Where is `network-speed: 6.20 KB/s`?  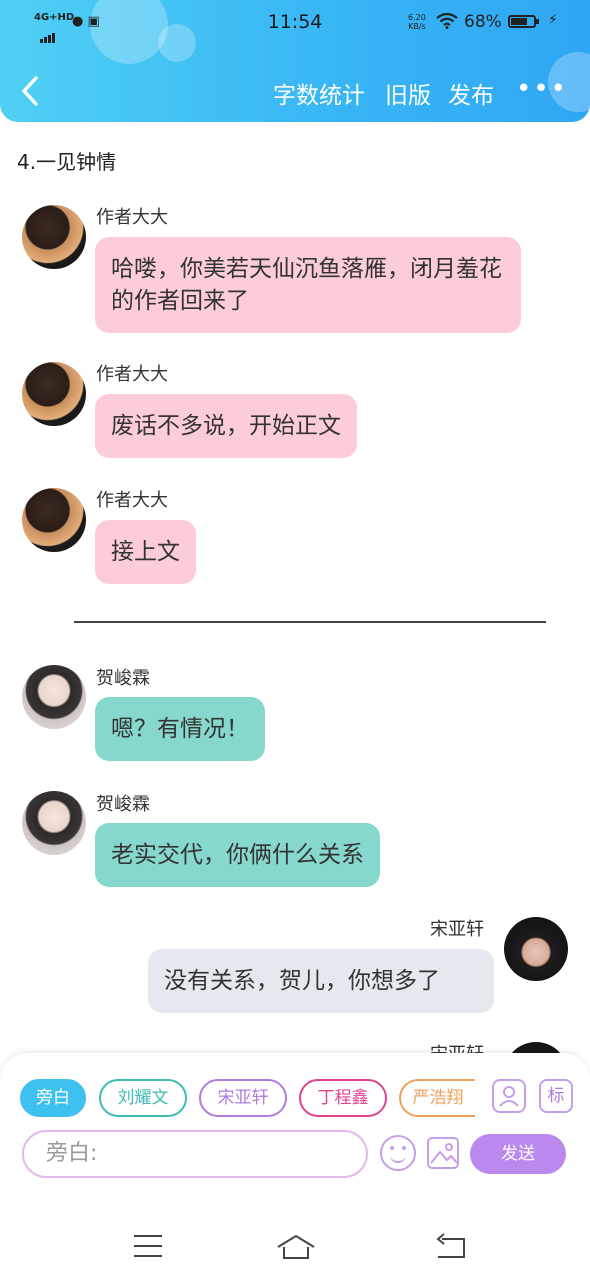 network-speed: 6.20 KB/s is located at coordinates (417, 22).